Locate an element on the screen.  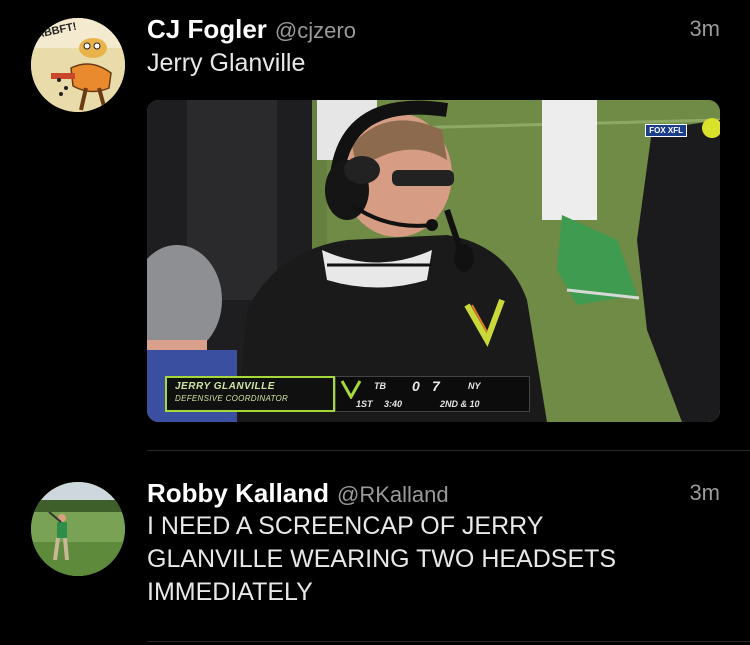
user-handle: @RKalland is located at coordinates (393, 494).